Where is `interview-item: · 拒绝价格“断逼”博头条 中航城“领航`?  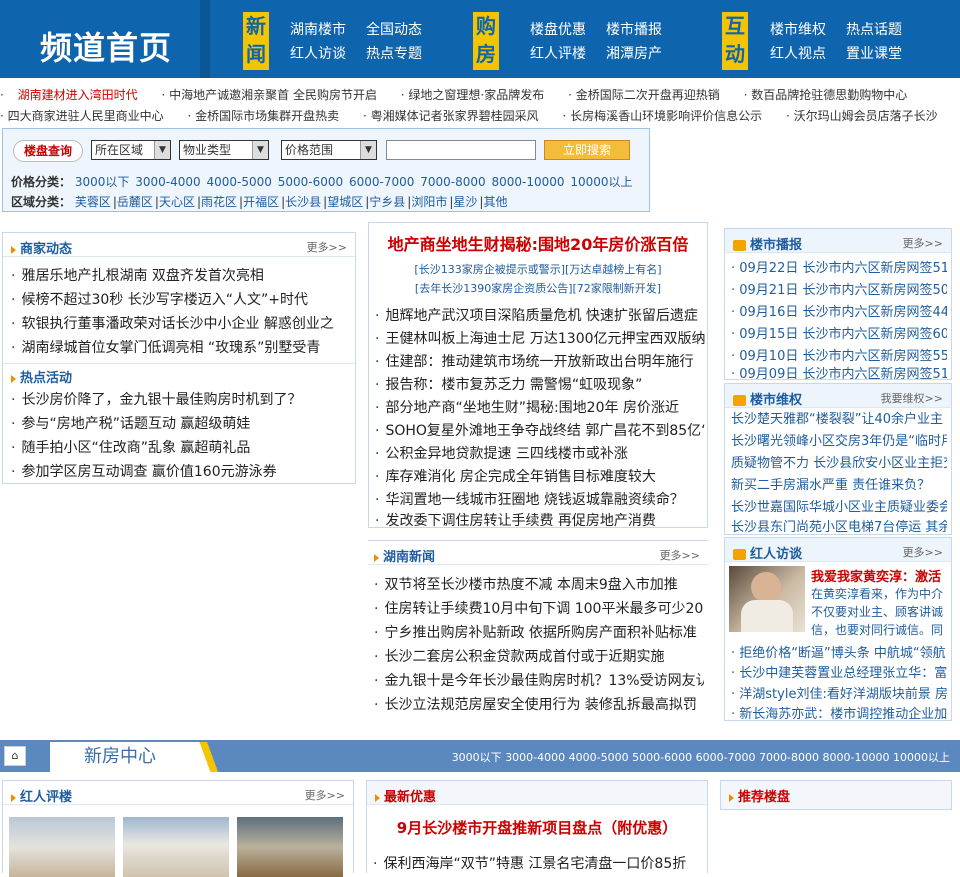
interview-item: · 拒绝价格“断逼”博头条 中航城“领航 is located at coordinates (839, 651).